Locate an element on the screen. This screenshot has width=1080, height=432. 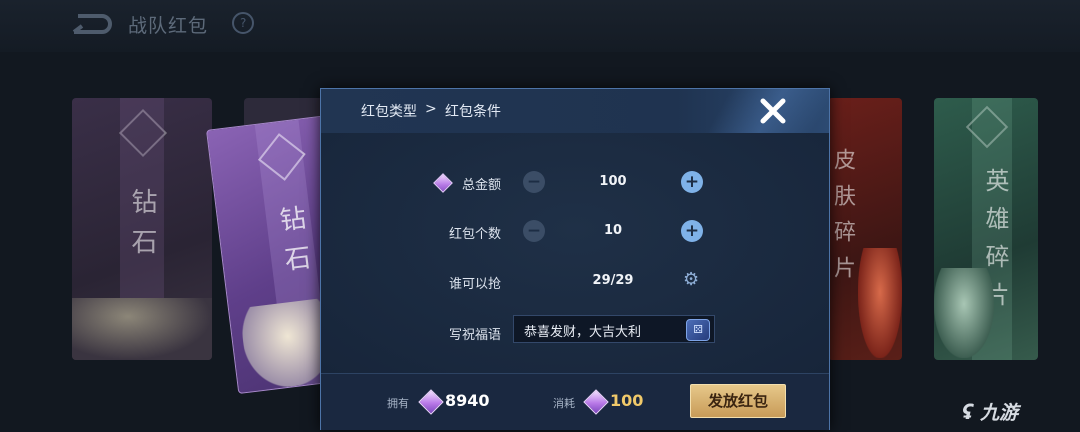
who-can-grab-value: 29/29 is located at coordinates (613, 280).